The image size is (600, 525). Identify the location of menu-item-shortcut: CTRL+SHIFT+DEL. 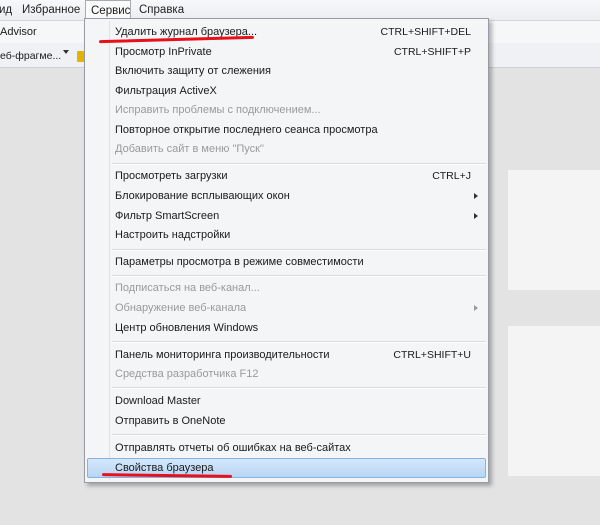
(425, 32).